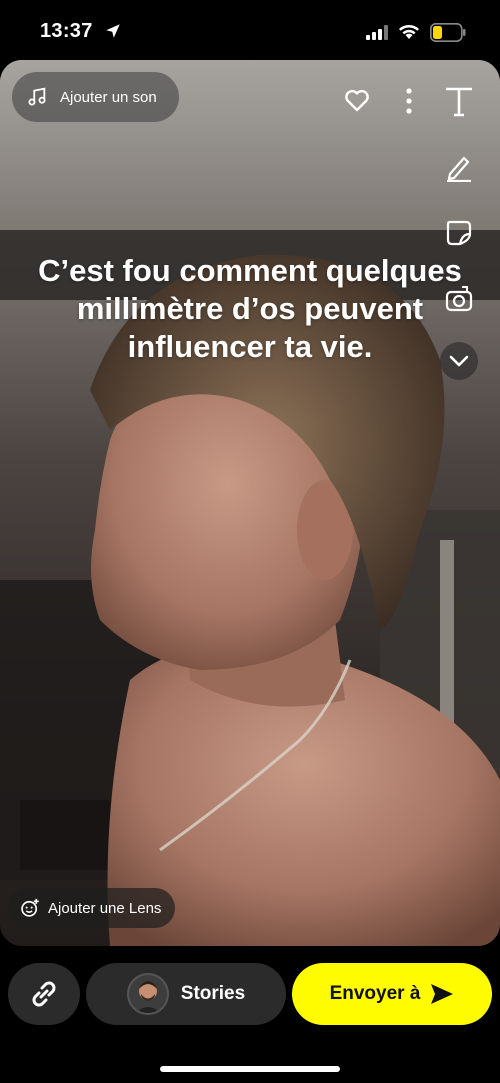  I want to click on music-note-icon, so click(37, 96).